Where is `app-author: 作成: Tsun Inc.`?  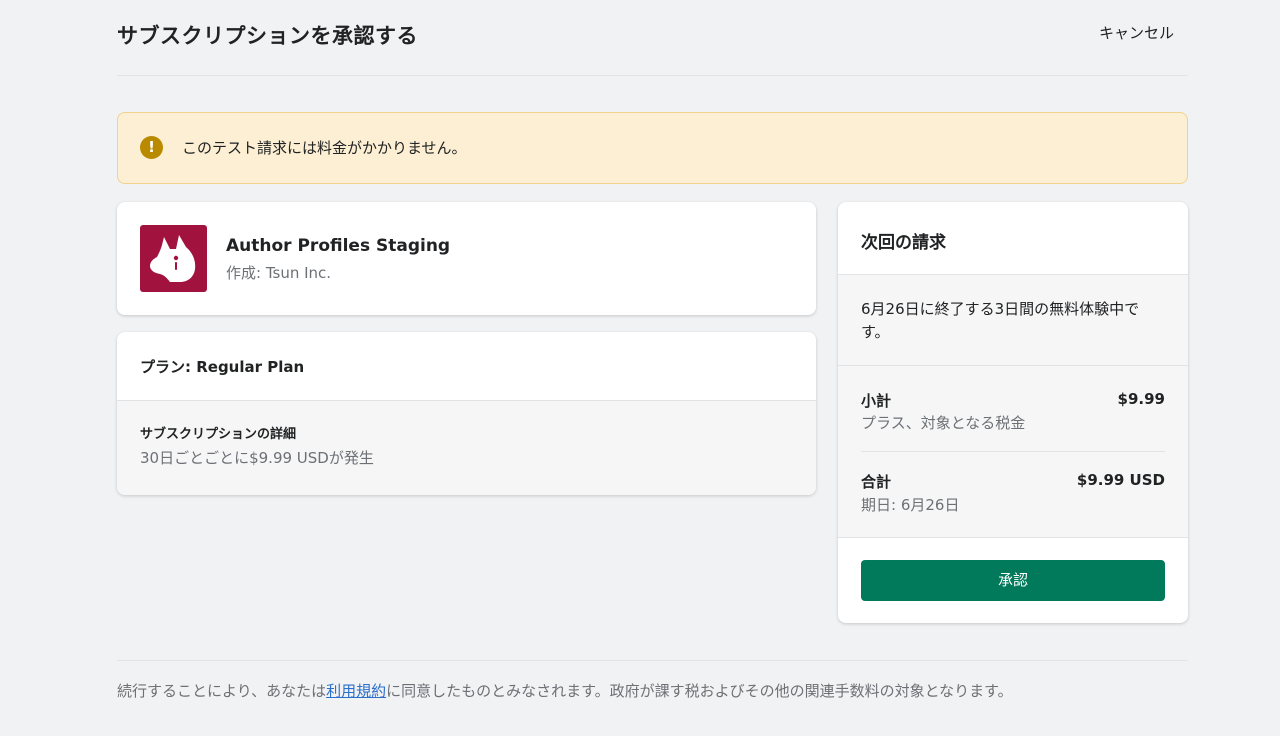
app-author: 作成: Tsun Inc. is located at coordinates (279, 273).